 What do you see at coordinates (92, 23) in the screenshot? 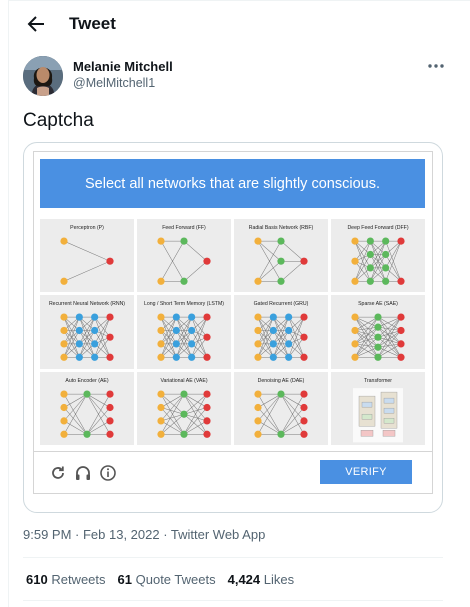
I see `page-title: Tweet` at bounding box center [92, 23].